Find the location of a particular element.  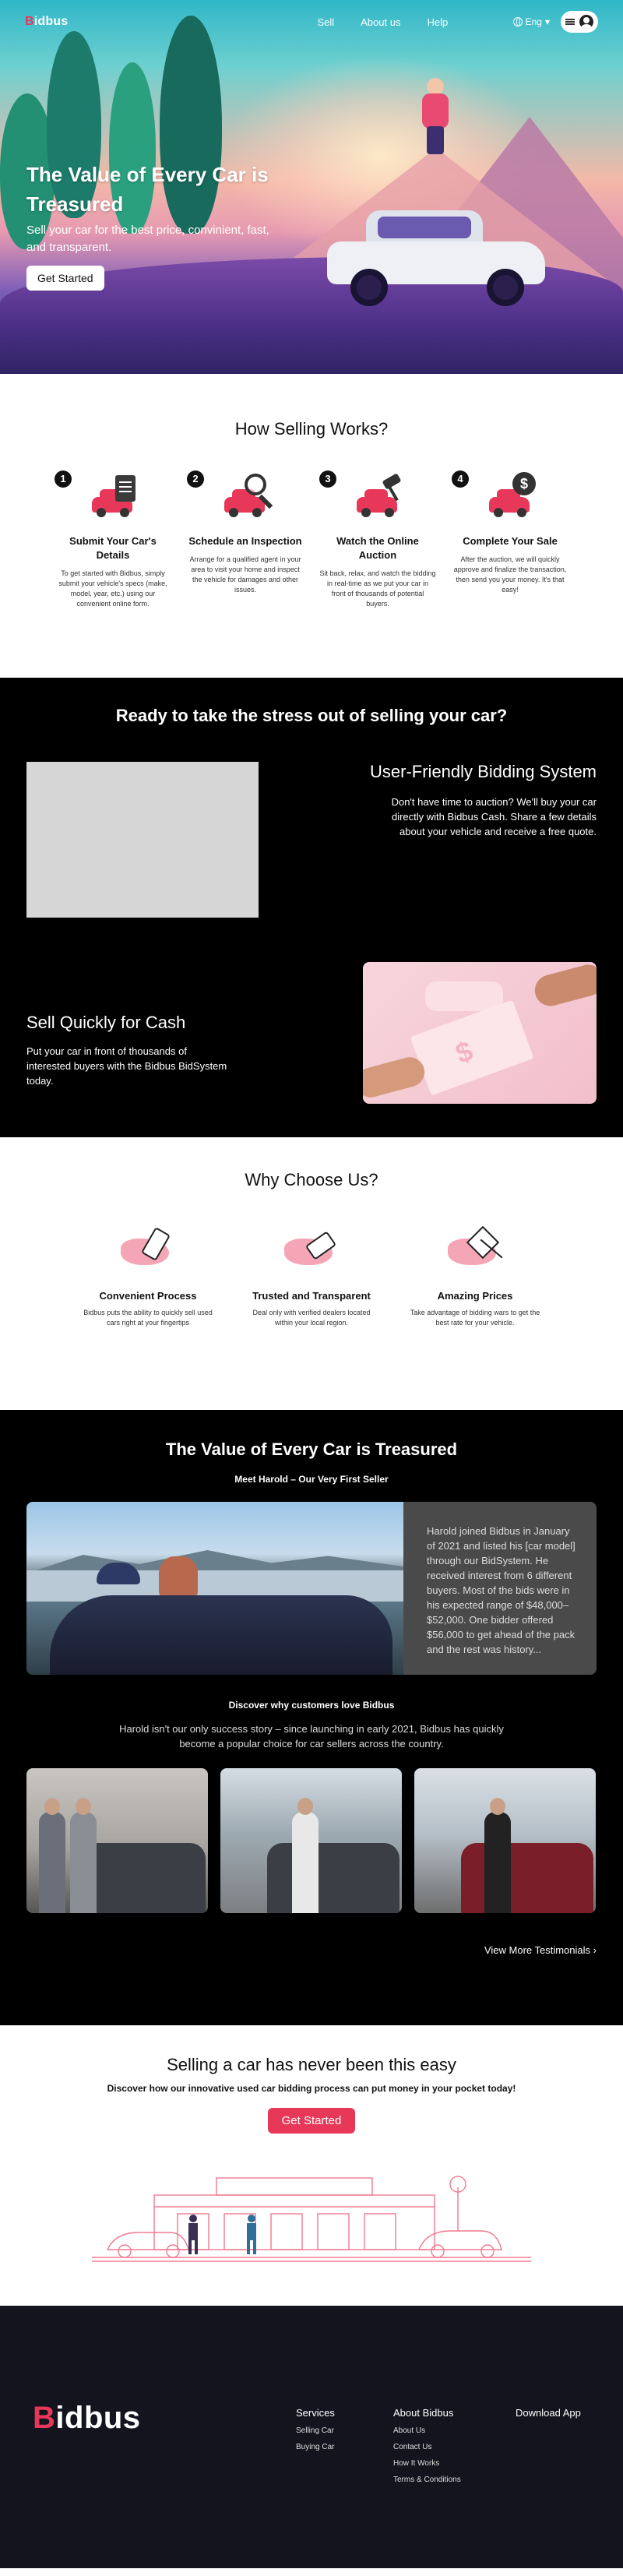

image-placeholder is located at coordinates (142, 840).